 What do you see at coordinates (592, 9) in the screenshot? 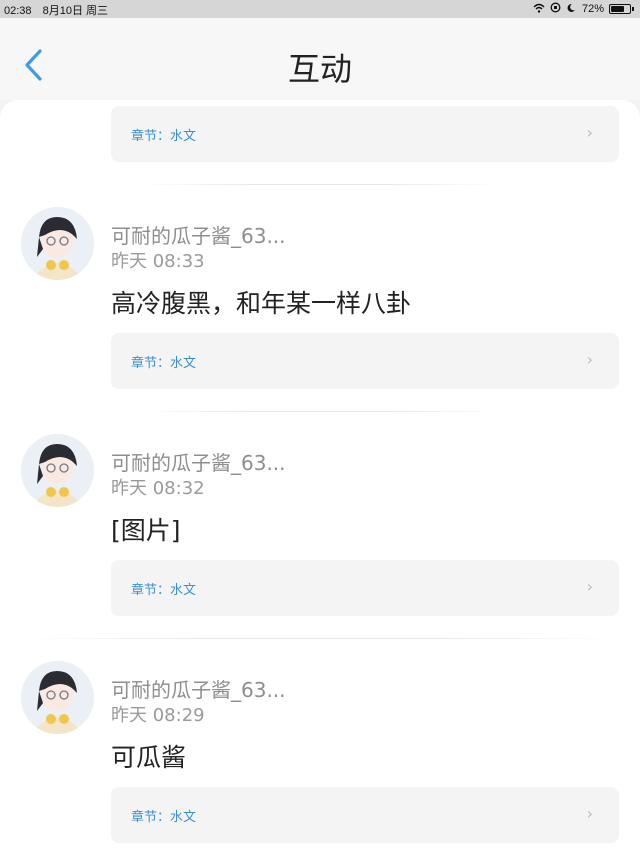
I see `battery-percent: 72%` at bounding box center [592, 9].